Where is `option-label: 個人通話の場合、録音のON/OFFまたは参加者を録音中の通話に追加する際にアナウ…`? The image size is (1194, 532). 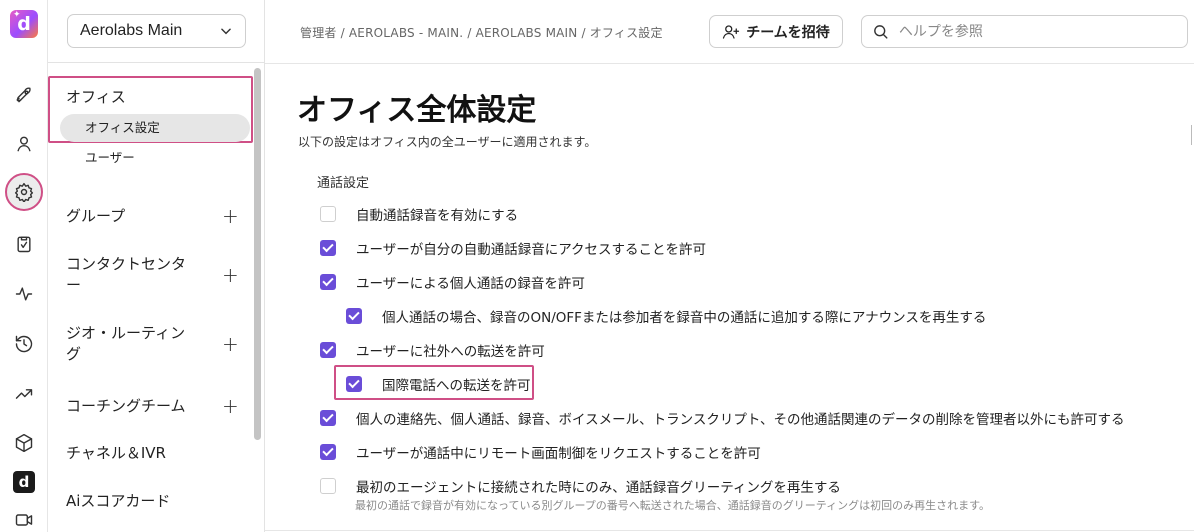
option-label: 個人通話の場合、録音のON/OFFまたは参加者を録音中の通話に追加する際にアナウ… is located at coordinates (684, 318).